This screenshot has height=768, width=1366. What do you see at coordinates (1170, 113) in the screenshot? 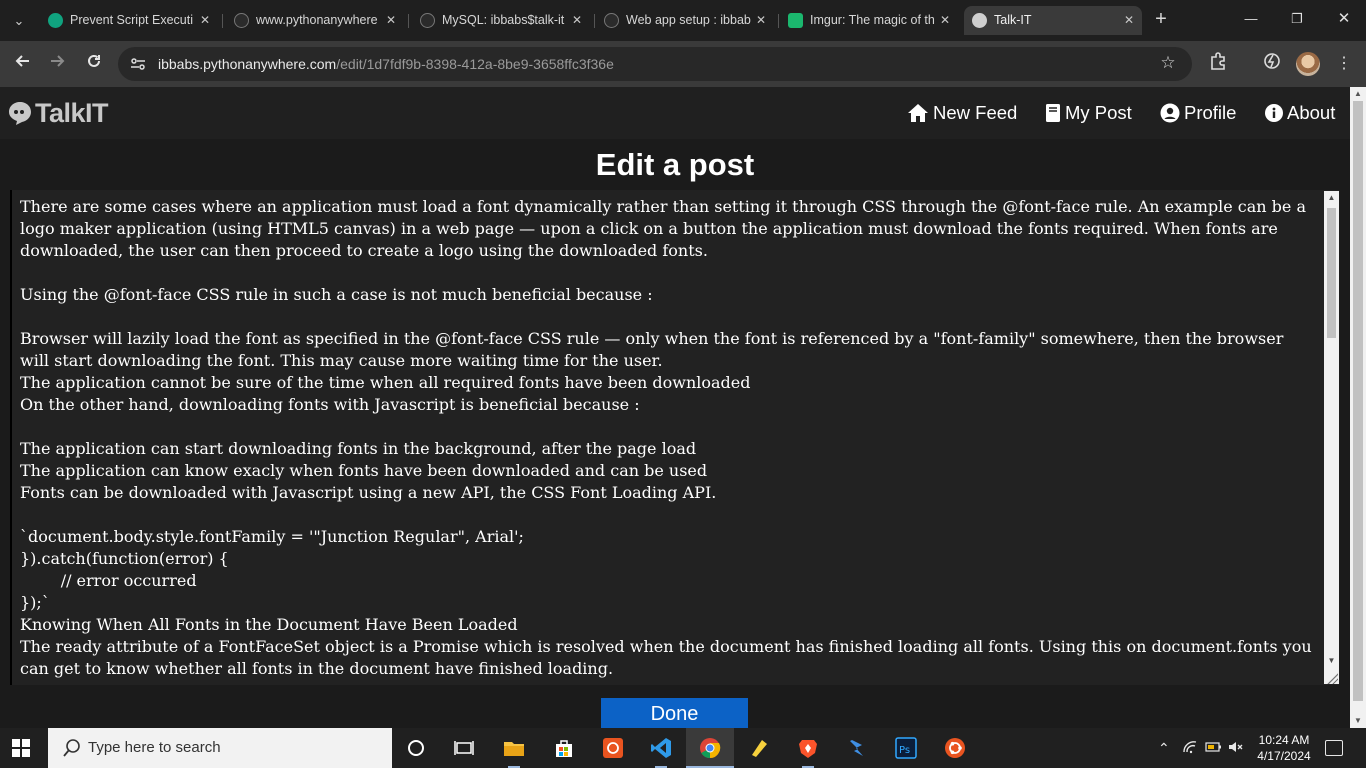
I see `user-circle-icon` at bounding box center [1170, 113].